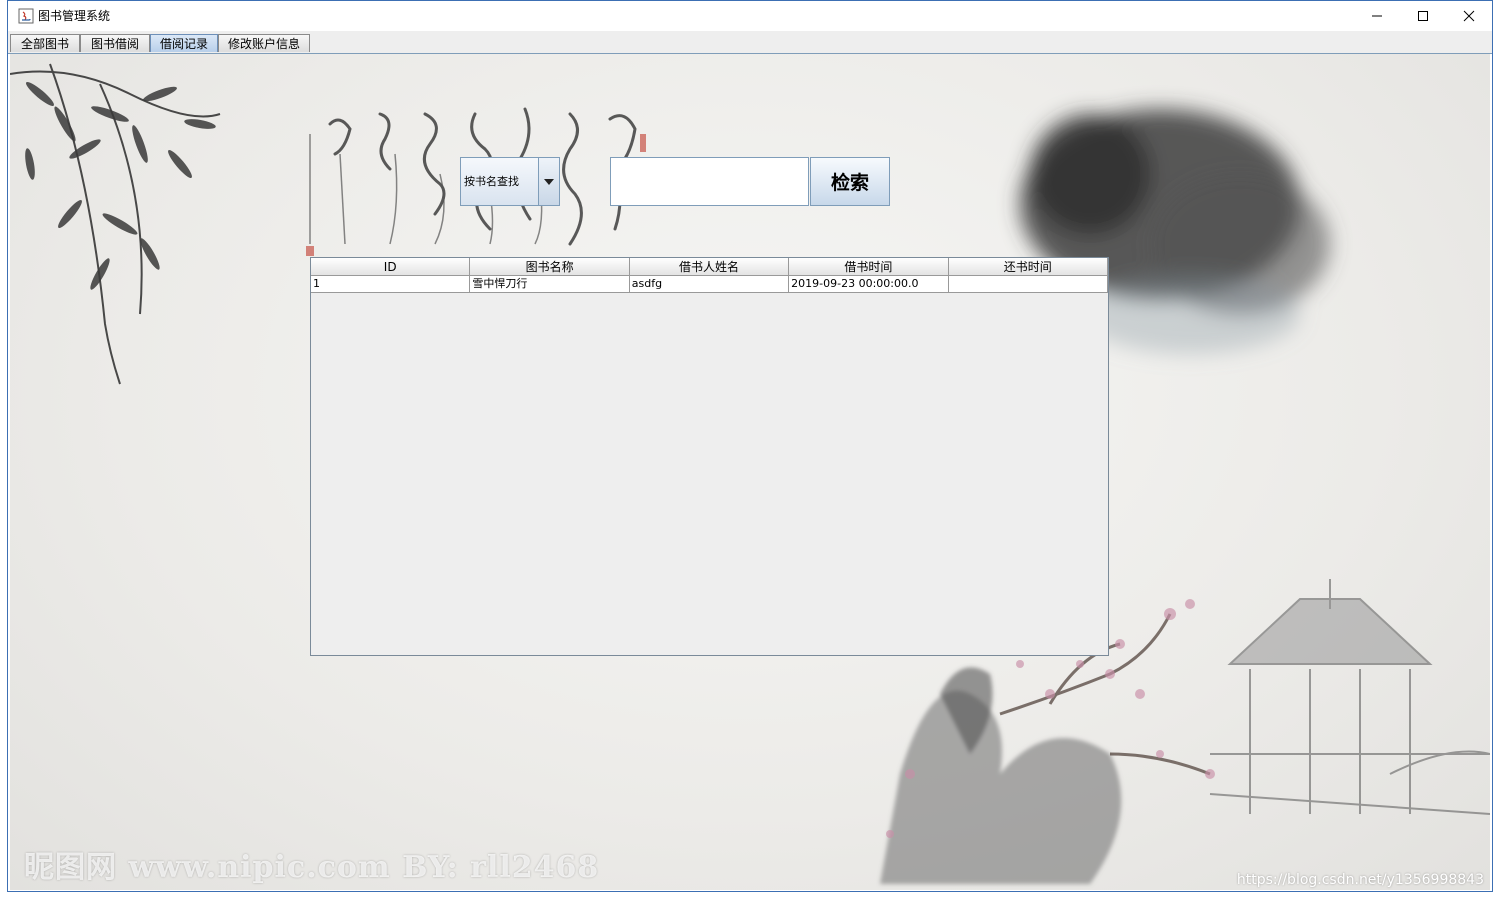 The height and width of the screenshot is (900, 1500). I want to click on dropdown-arrow-button, so click(548, 181).